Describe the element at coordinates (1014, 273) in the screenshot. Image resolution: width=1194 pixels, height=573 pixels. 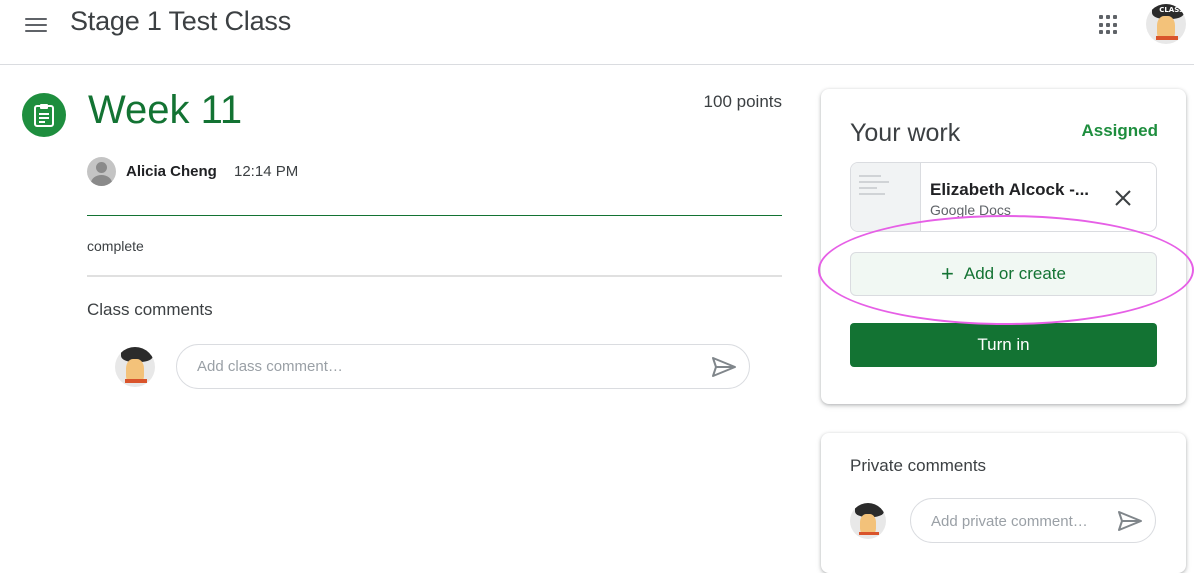
I see `add-or-create-label: Add or create` at that location.